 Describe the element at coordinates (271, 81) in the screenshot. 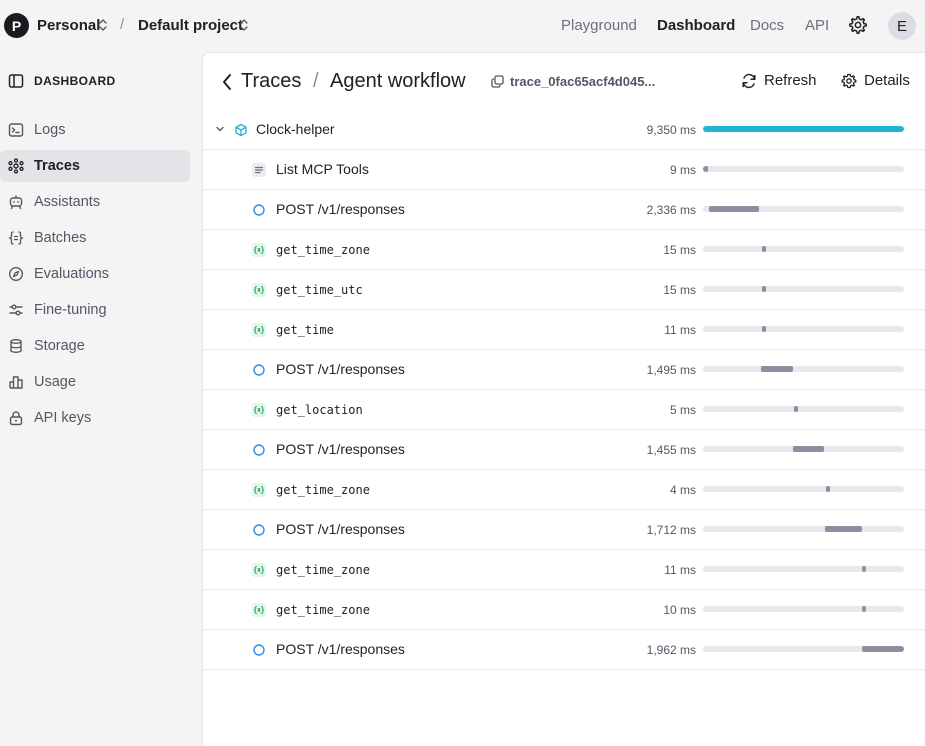

I see `breadcrumb-traces: Traces` at that location.